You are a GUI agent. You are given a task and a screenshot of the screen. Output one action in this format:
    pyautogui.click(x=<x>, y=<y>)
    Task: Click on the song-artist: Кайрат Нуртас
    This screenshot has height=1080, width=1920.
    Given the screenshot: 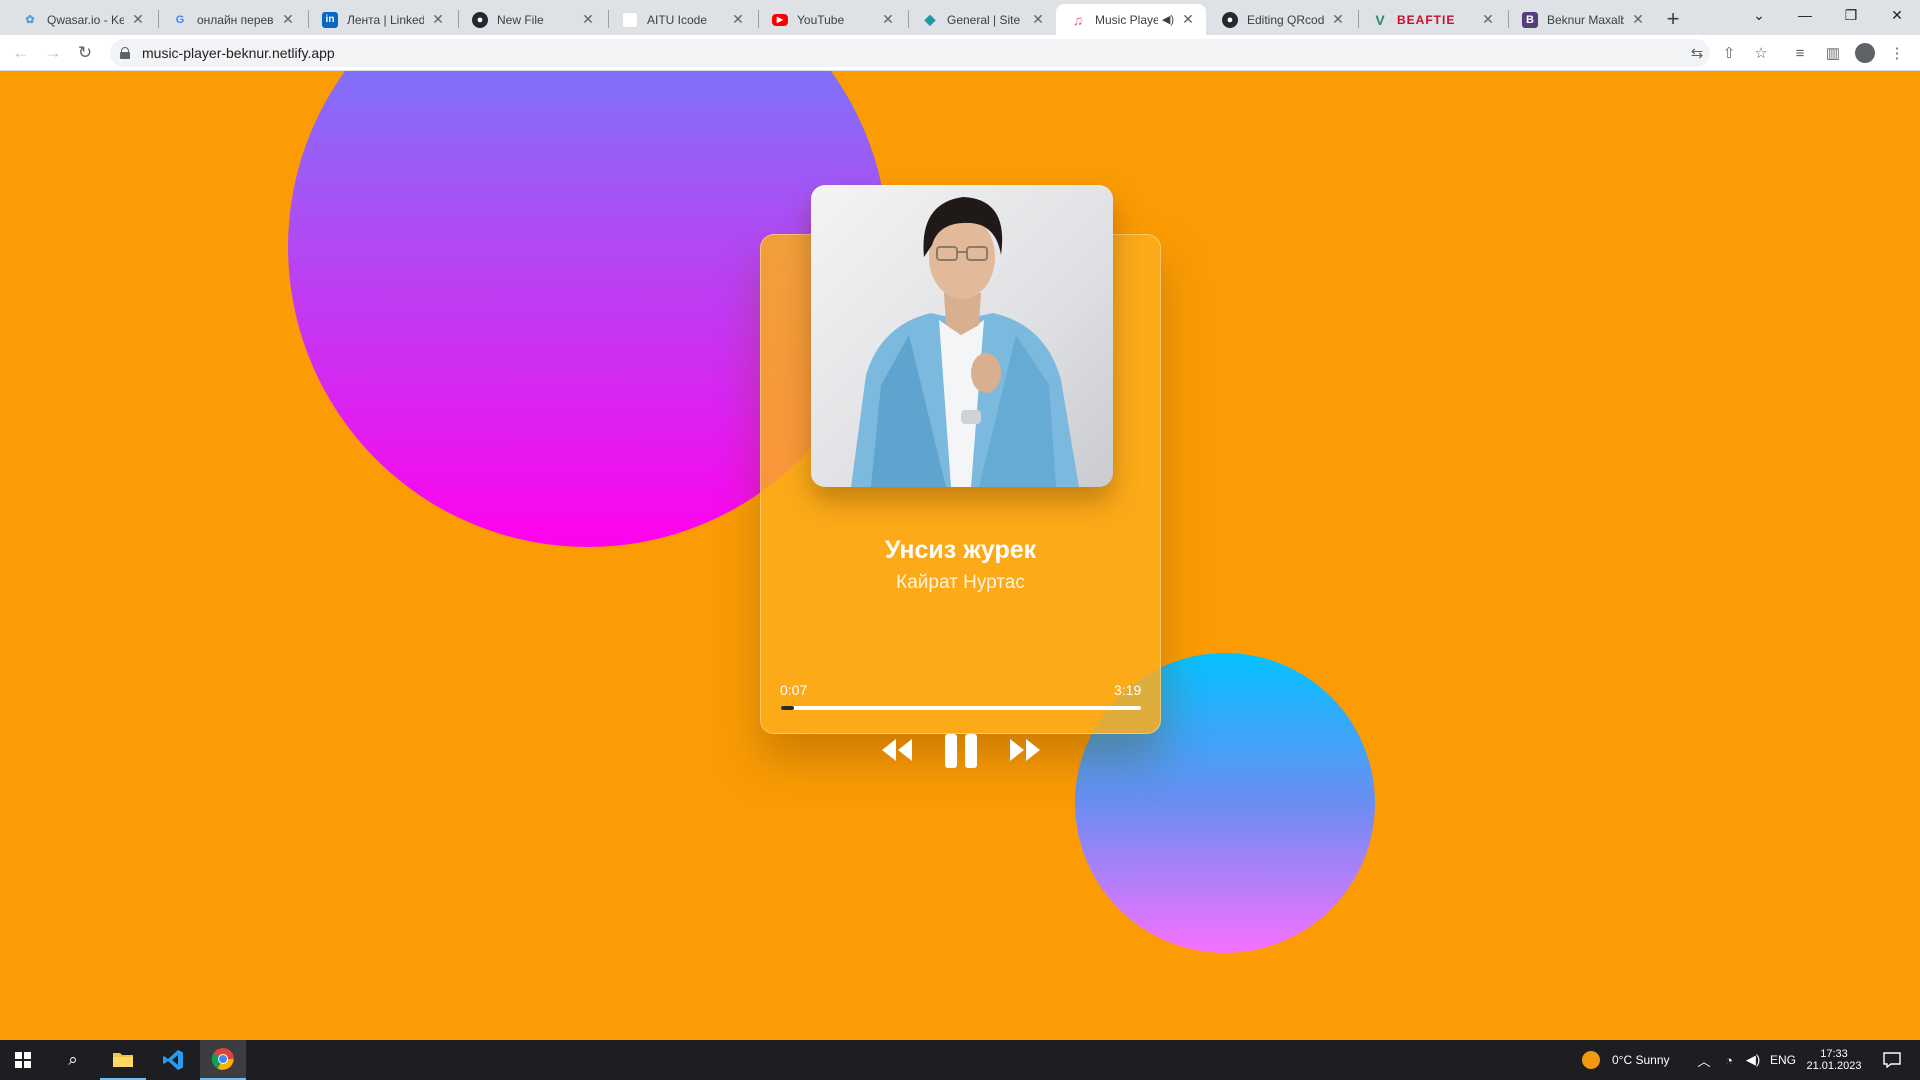 What is the action you would take?
    pyautogui.click(x=960, y=582)
    